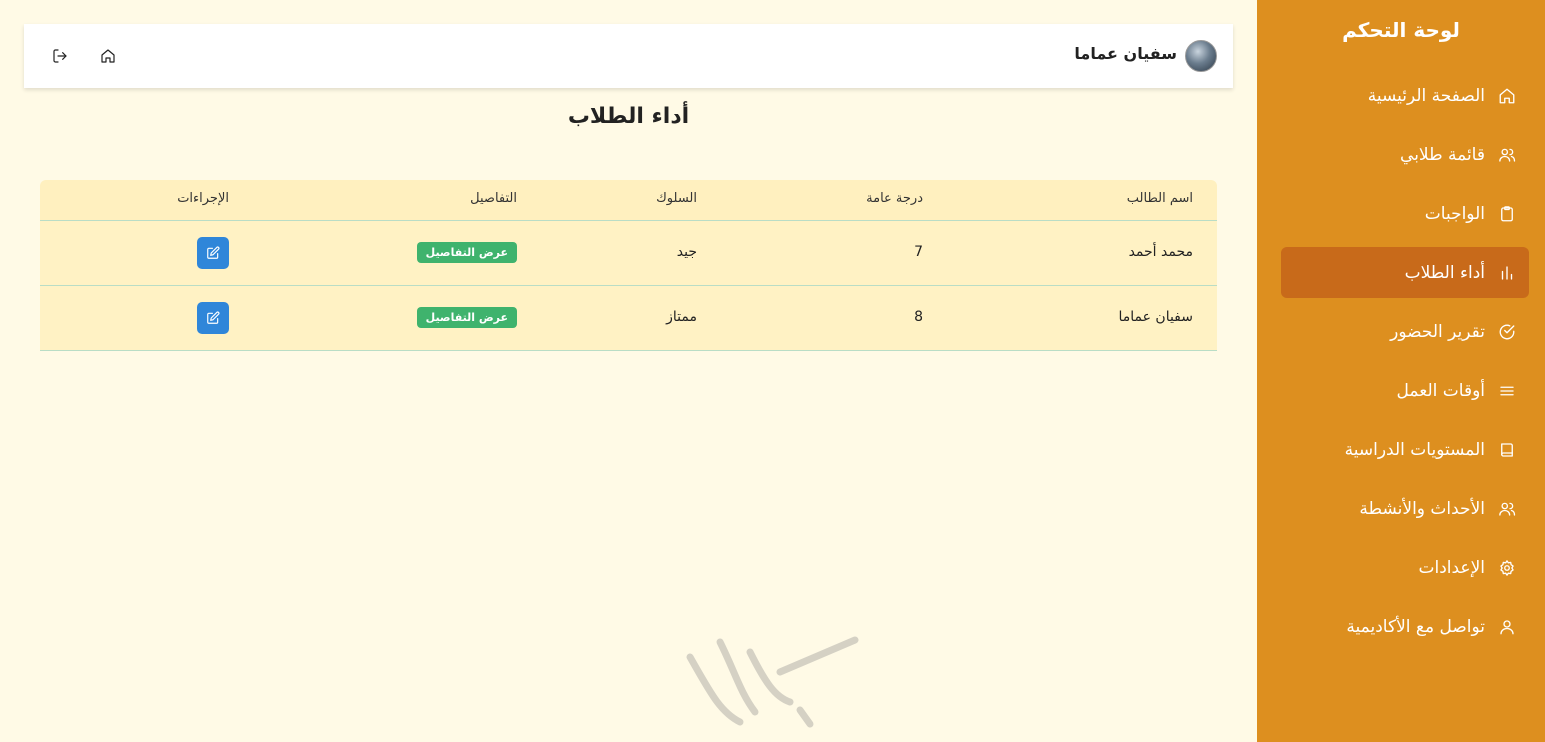 This screenshot has width=1545, height=742. Describe the element at coordinates (1405, 567) in the screenshot. I see `sidebar-item-settings: الإعدادات` at that location.